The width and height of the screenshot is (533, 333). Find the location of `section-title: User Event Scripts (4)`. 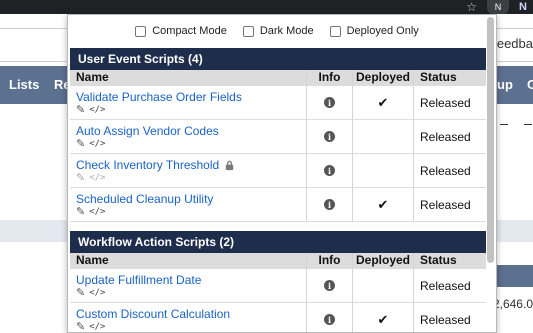

section-title: User Event Scripts (4) is located at coordinates (140, 59).